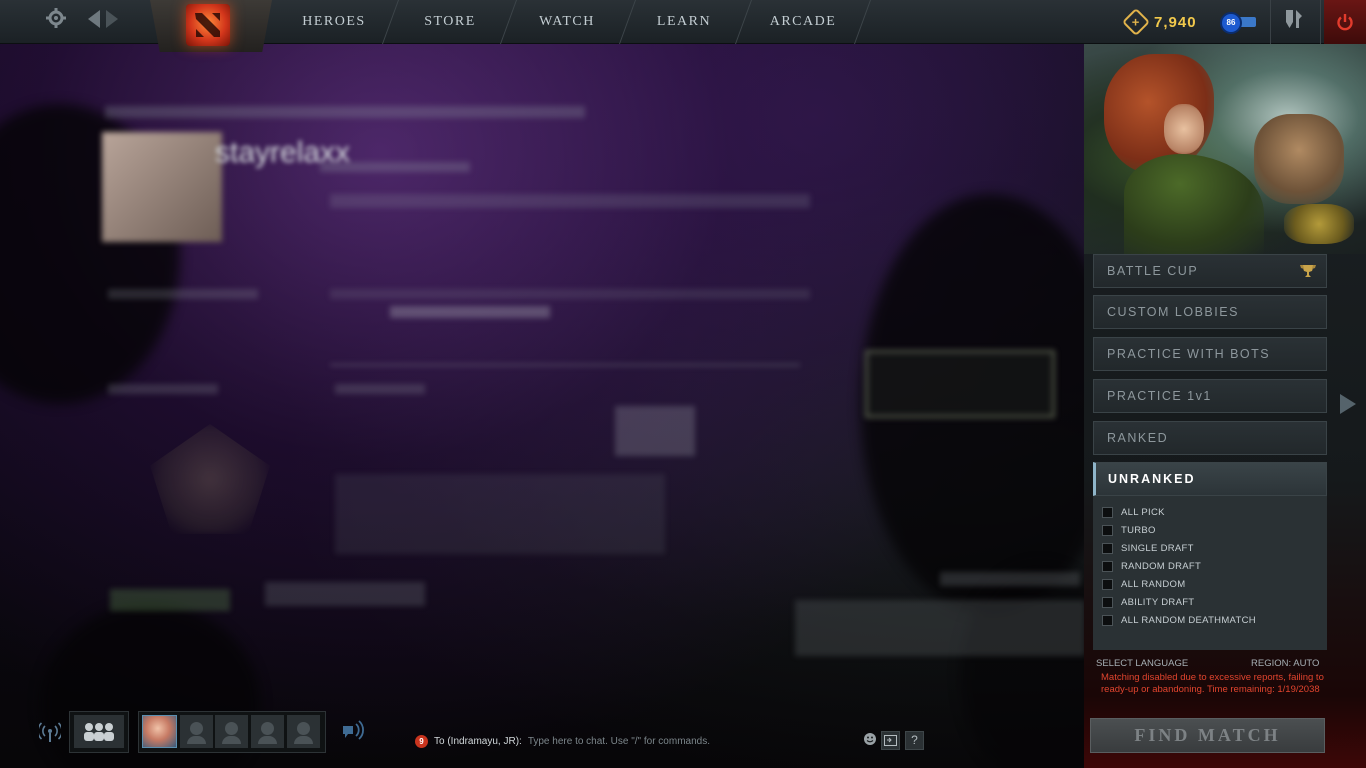  What do you see at coordinates (1173, 312) in the screenshot?
I see `mode-label: CUSTOM LOBBIES` at bounding box center [1173, 312].